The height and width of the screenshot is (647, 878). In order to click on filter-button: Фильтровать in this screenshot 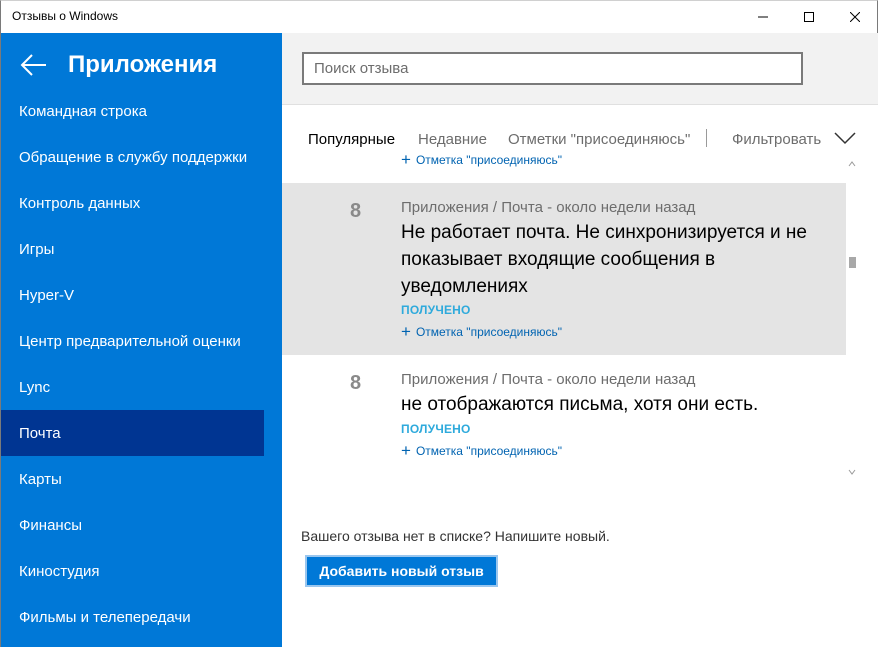, I will do `click(776, 139)`.